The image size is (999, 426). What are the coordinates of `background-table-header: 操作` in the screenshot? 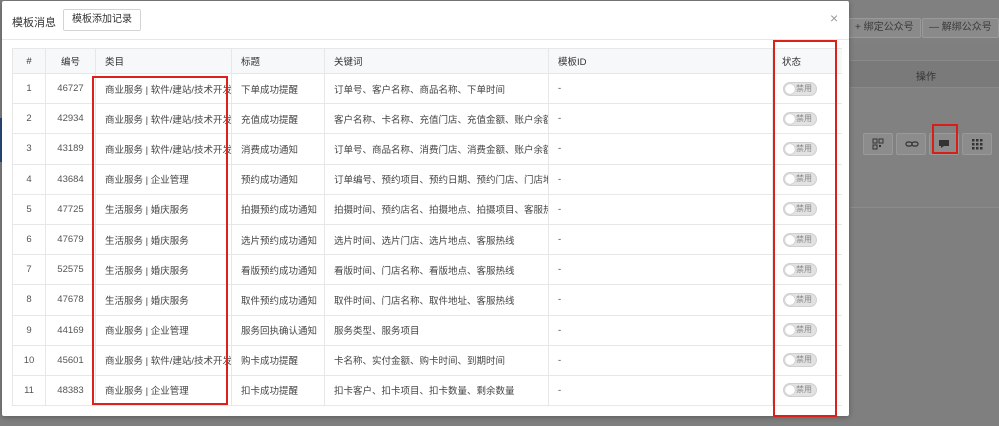 It's located at (924, 74).